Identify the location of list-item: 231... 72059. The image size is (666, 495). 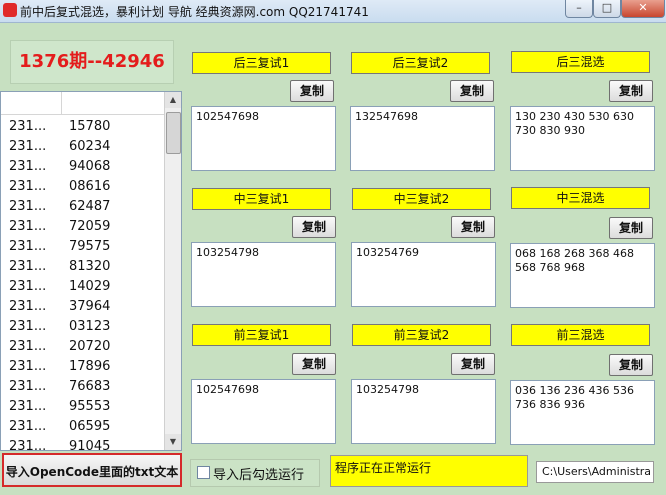
(59, 227).